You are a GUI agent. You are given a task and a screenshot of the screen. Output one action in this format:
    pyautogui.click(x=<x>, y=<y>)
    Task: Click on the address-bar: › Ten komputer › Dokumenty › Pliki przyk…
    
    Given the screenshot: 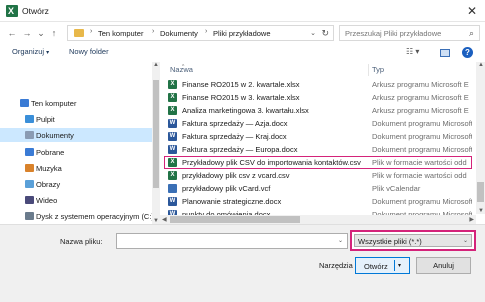 What is the action you would take?
    pyautogui.click(x=200, y=33)
    